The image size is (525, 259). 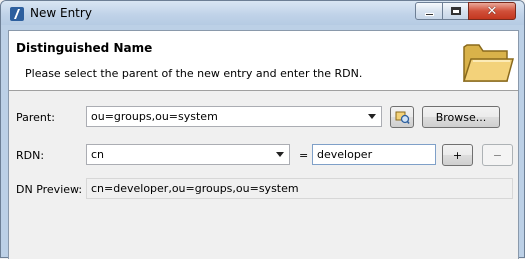 What do you see at coordinates (429, 14) in the screenshot?
I see `minimize-icon` at bounding box center [429, 14].